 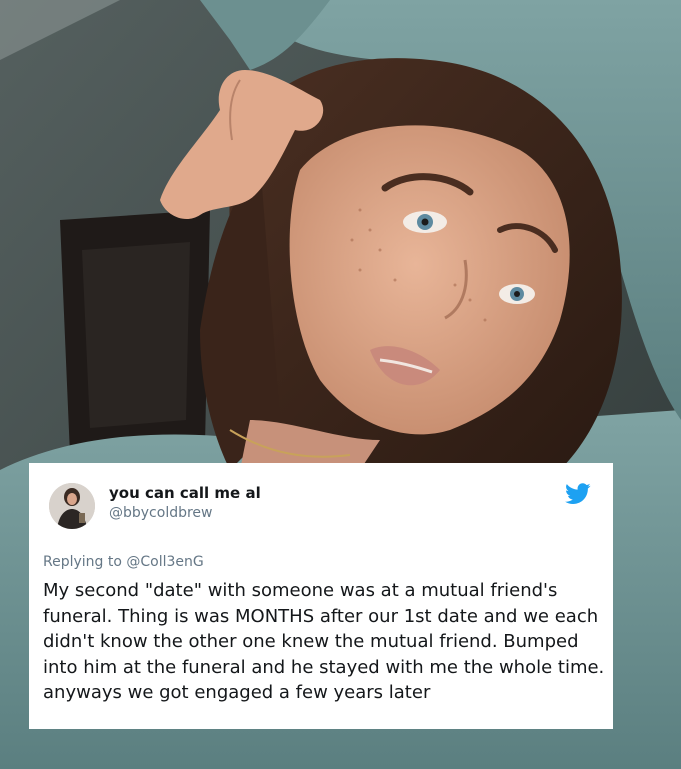 What do you see at coordinates (321, 562) in the screenshot?
I see `replying-to-line: Replying to @Coll3enG` at bounding box center [321, 562].